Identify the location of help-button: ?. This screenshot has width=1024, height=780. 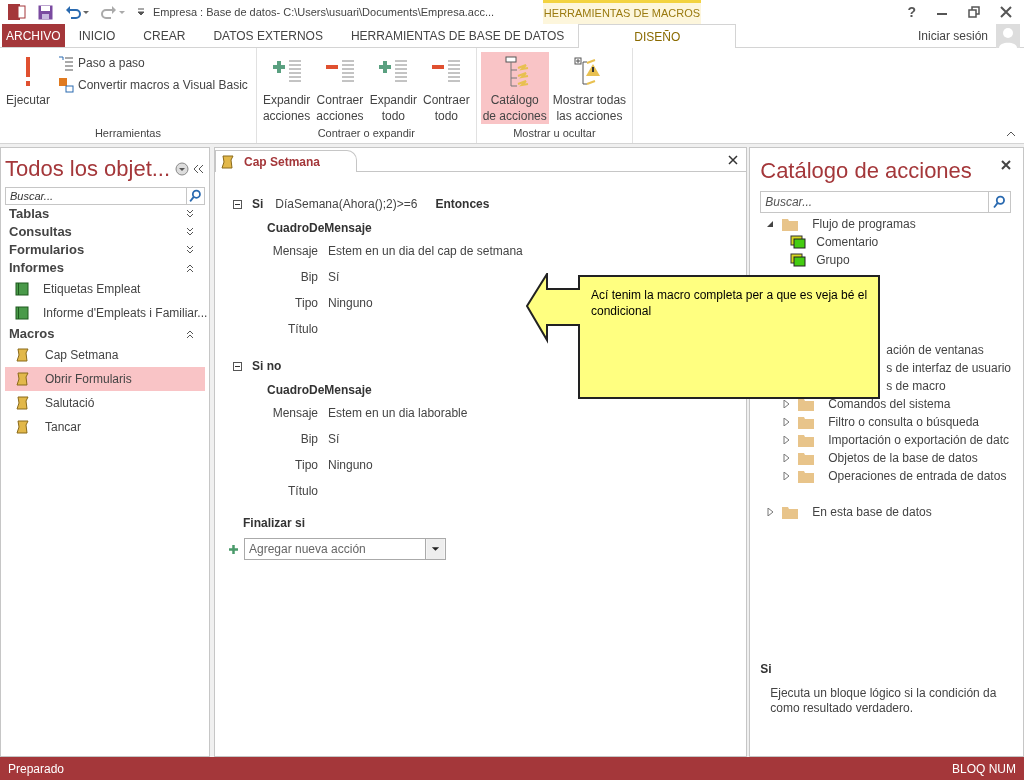
(911, 12).